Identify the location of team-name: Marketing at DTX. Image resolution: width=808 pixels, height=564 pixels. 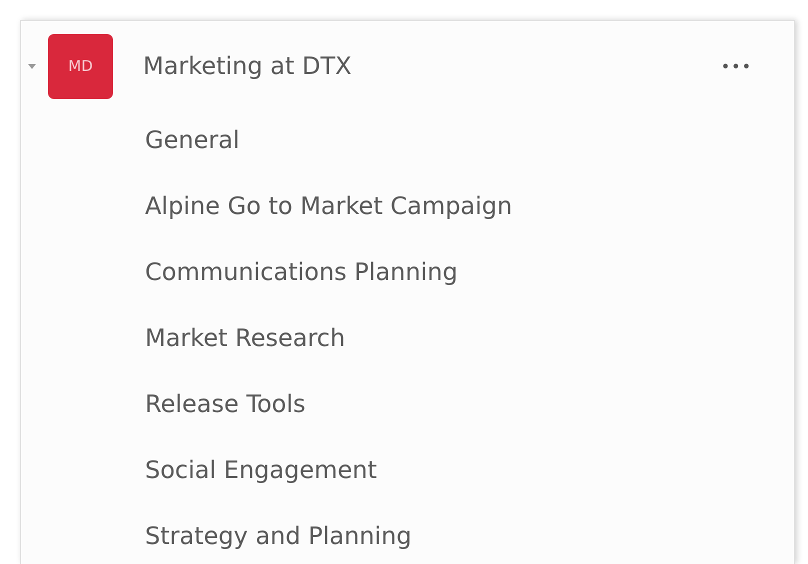
(430, 66).